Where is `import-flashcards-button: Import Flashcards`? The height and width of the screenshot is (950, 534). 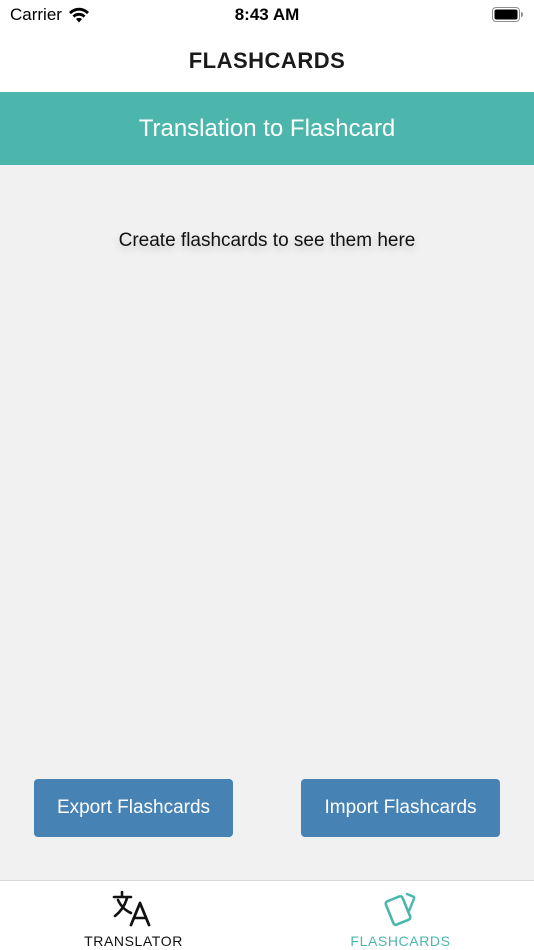 import-flashcards-button: Import Flashcards is located at coordinates (400, 808).